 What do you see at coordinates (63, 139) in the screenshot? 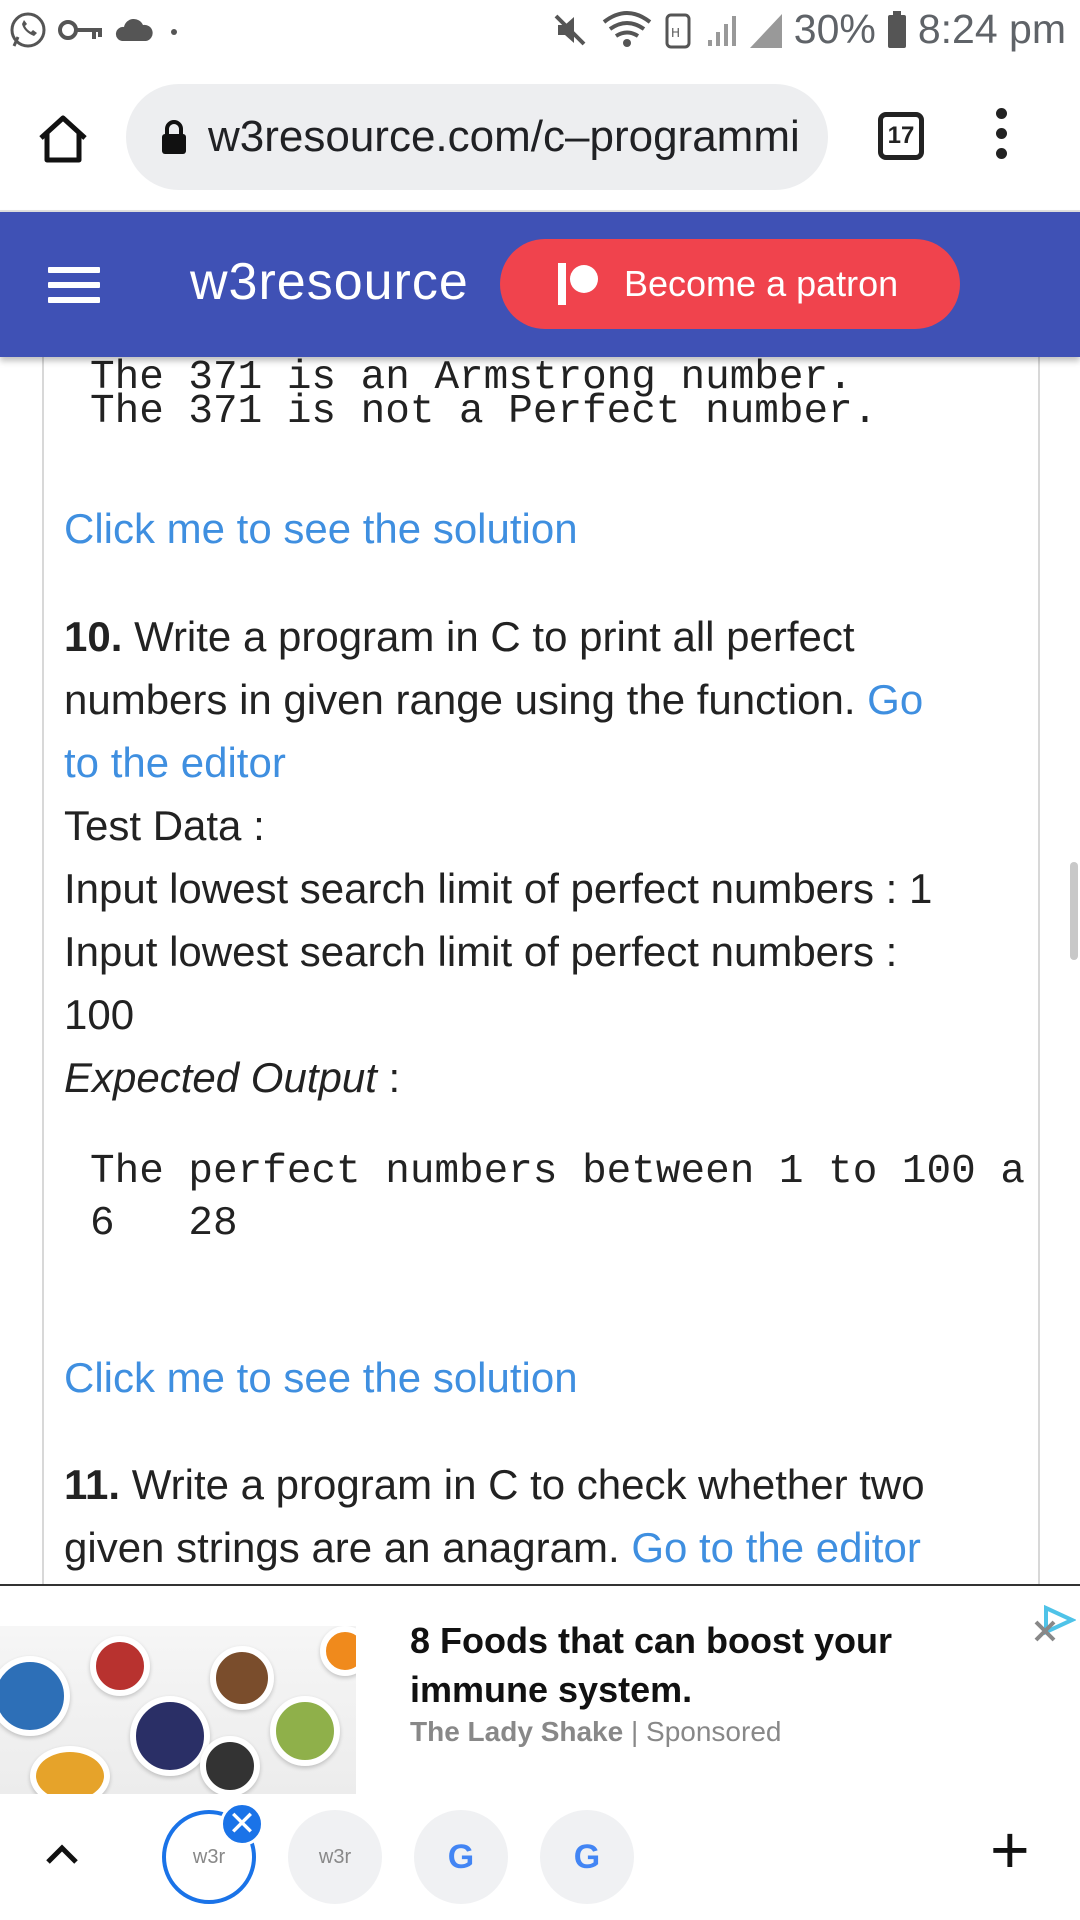
I see `home-icon` at bounding box center [63, 139].